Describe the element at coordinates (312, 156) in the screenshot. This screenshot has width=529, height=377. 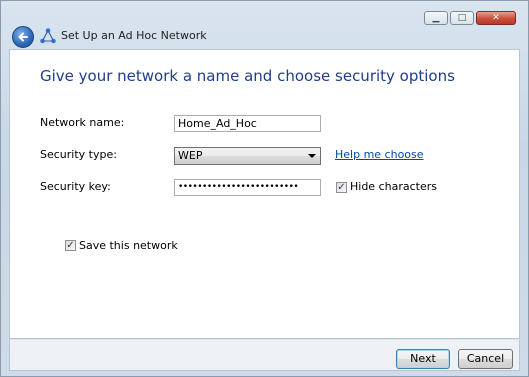
I see `chevron-down-icon` at that location.